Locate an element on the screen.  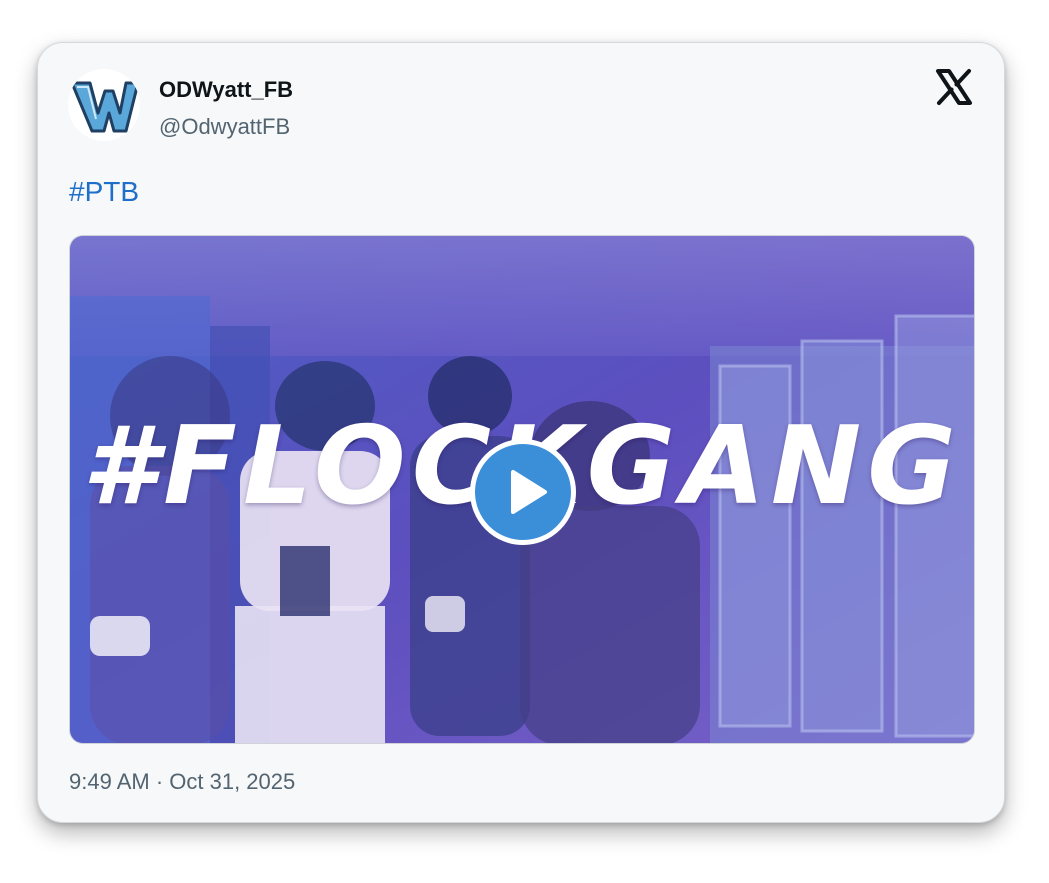
avatar is located at coordinates (104, 105).